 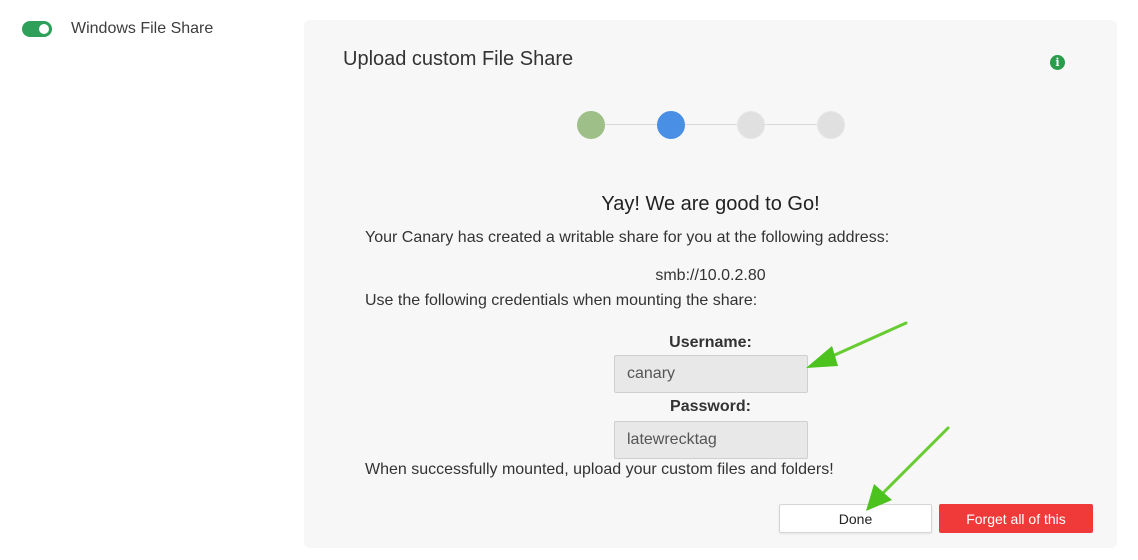 What do you see at coordinates (710, 204) in the screenshot?
I see `success-heading: Yay! We are good to Go!` at bounding box center [710, 204].